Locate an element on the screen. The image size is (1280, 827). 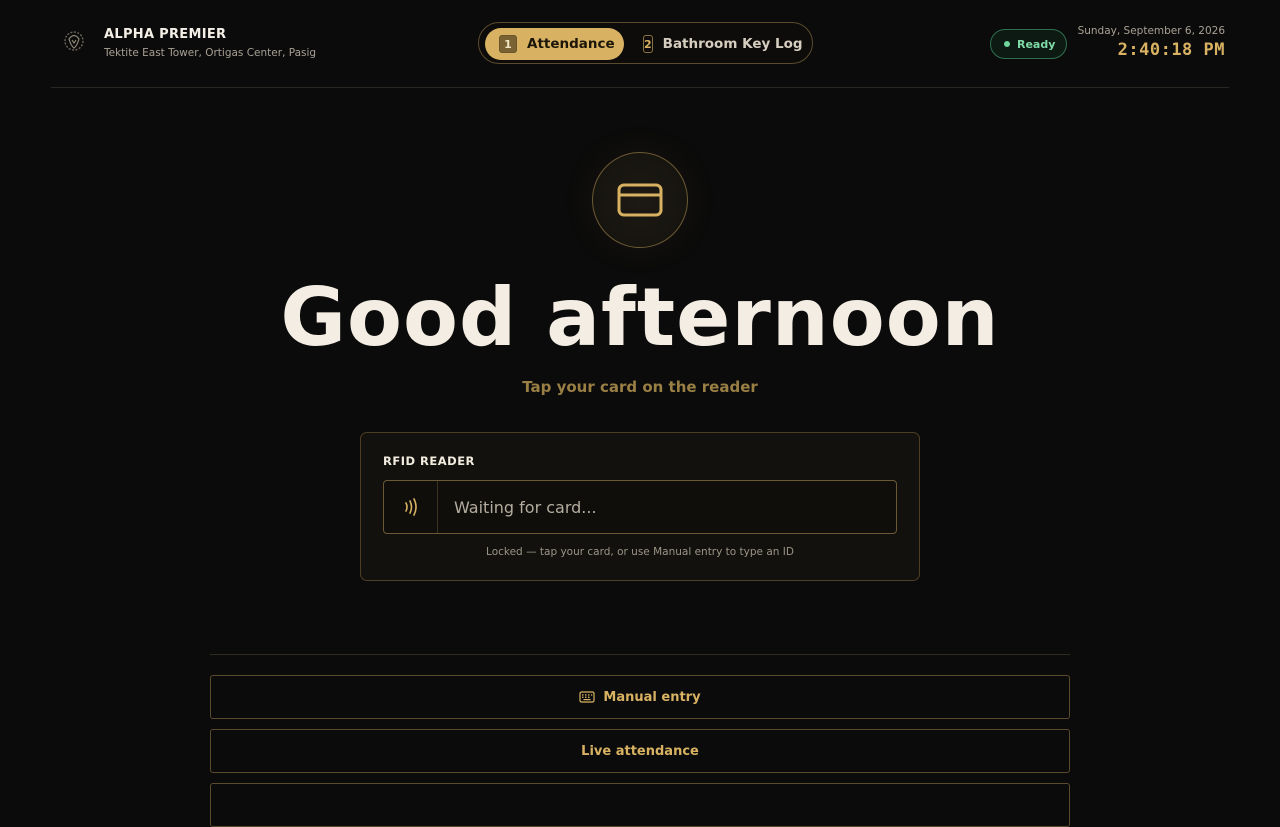
status-badge: Ready is located at coordinates (1028, 44).